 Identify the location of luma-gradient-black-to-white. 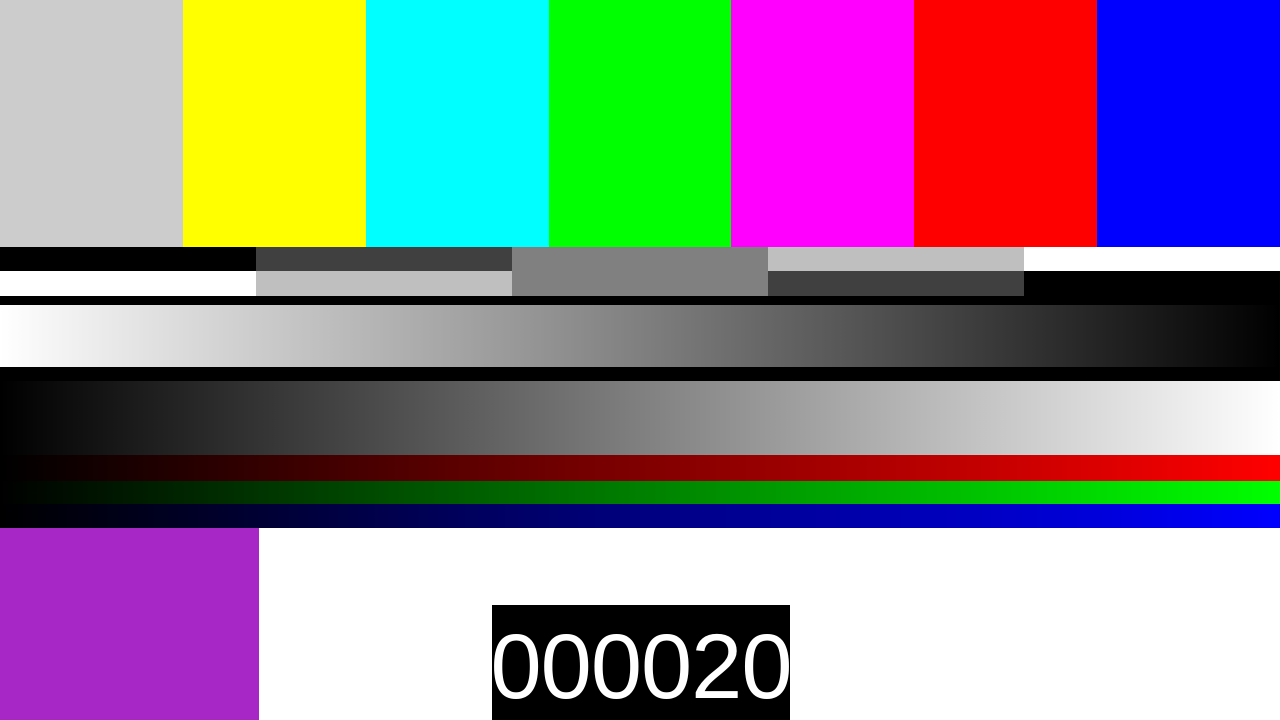
(640, 418).